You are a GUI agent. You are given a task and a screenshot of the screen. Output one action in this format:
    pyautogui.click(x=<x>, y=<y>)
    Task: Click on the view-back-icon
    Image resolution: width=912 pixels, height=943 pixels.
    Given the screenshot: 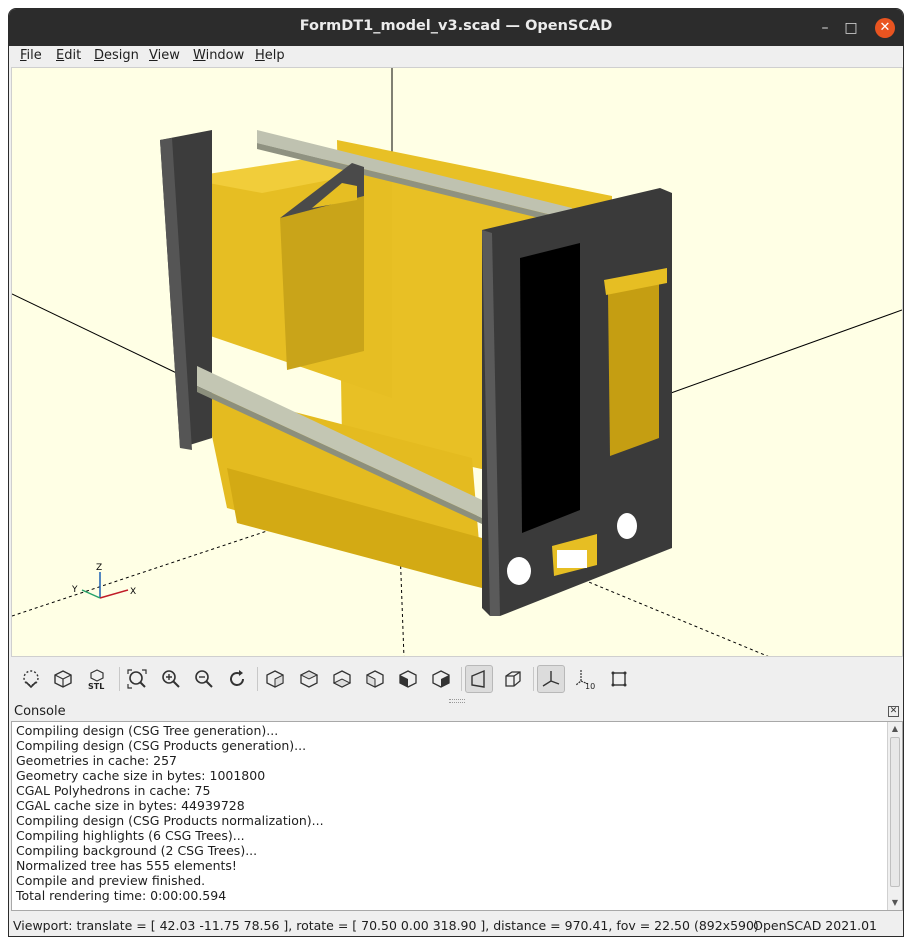 What is the action you would take?
    pyautogui.click(x=441, y=679)
    